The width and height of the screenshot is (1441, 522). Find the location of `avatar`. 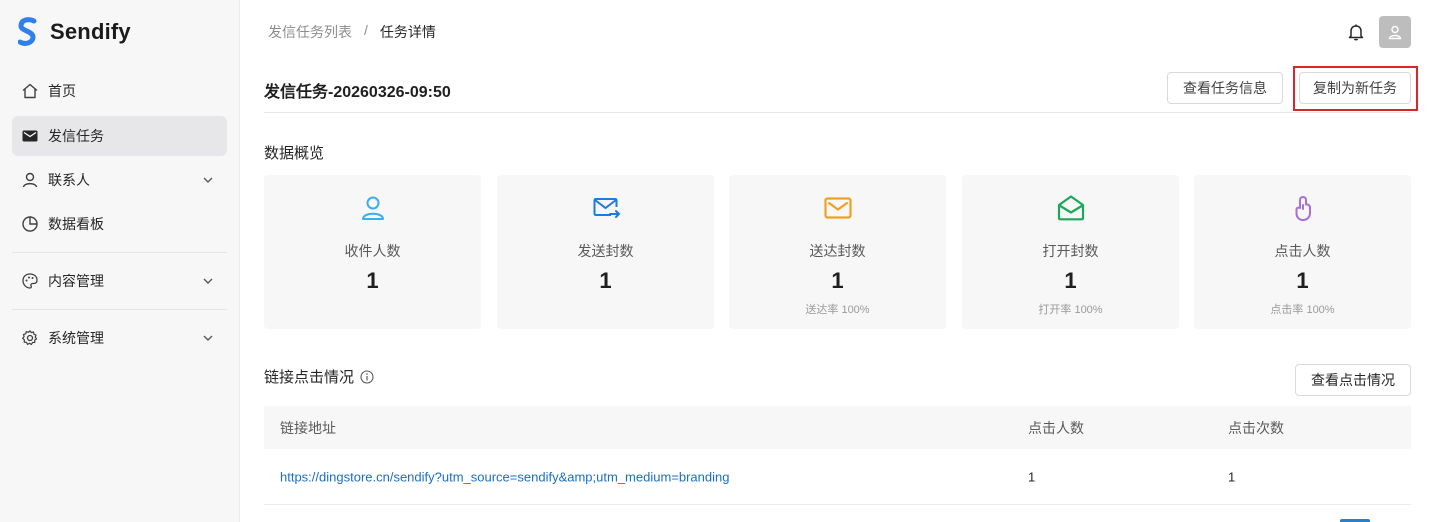

avatar is located at coordinates (1395, 32).